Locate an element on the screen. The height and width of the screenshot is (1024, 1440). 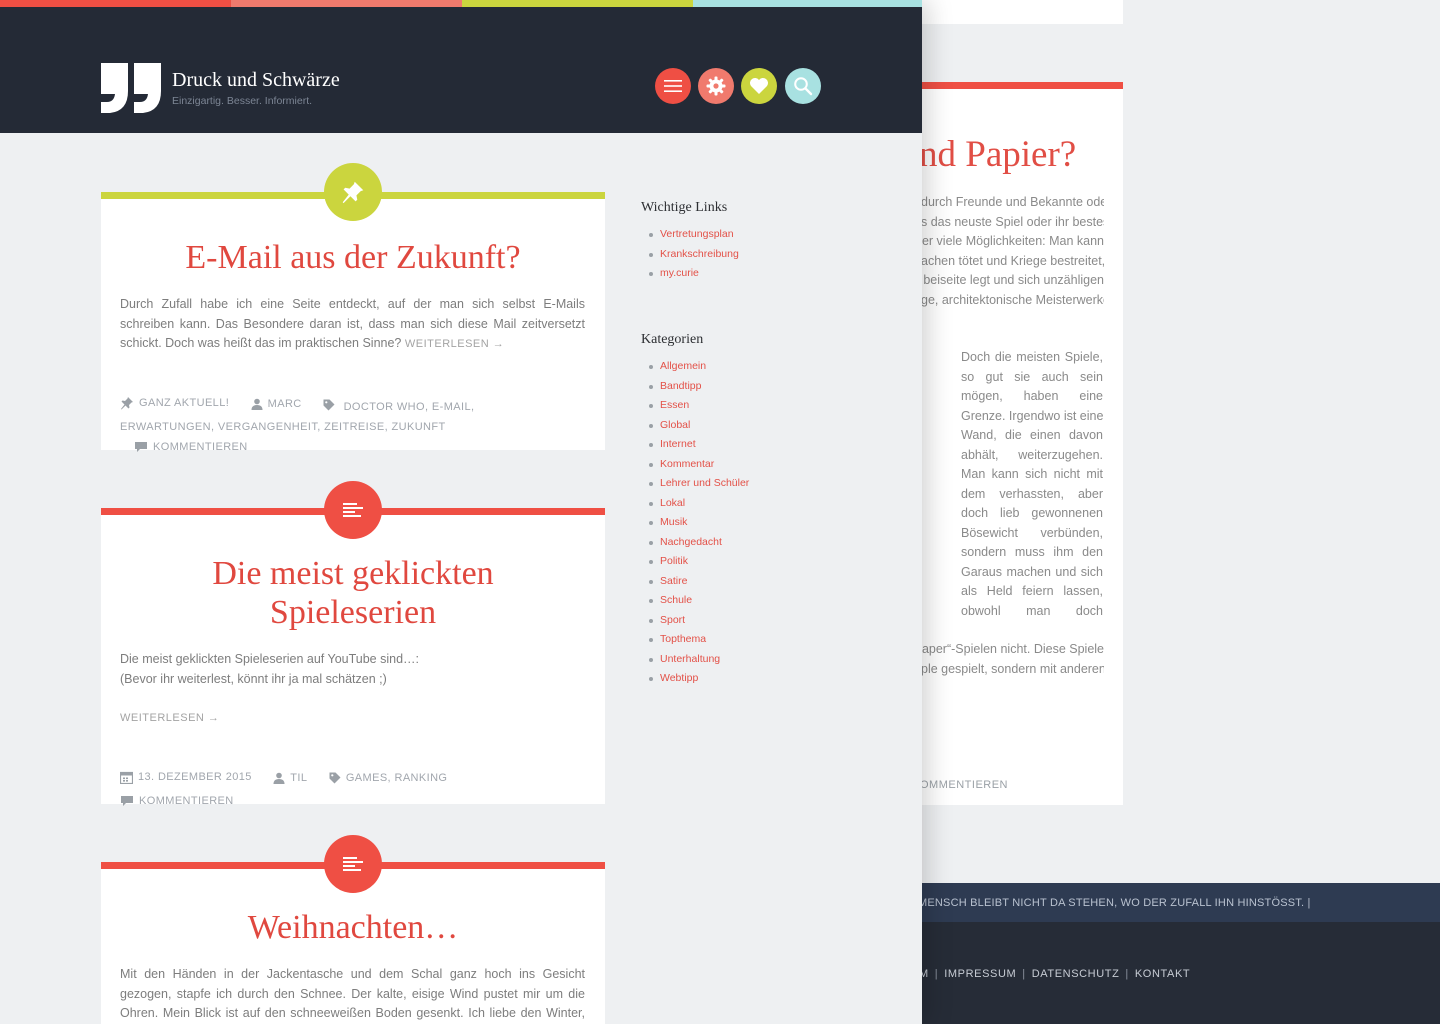
author-meta: Marc is located at coordinates (276, 404).